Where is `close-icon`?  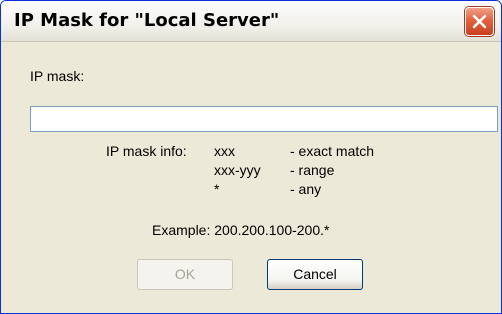
close-icon is located at coordinates (479, 21).